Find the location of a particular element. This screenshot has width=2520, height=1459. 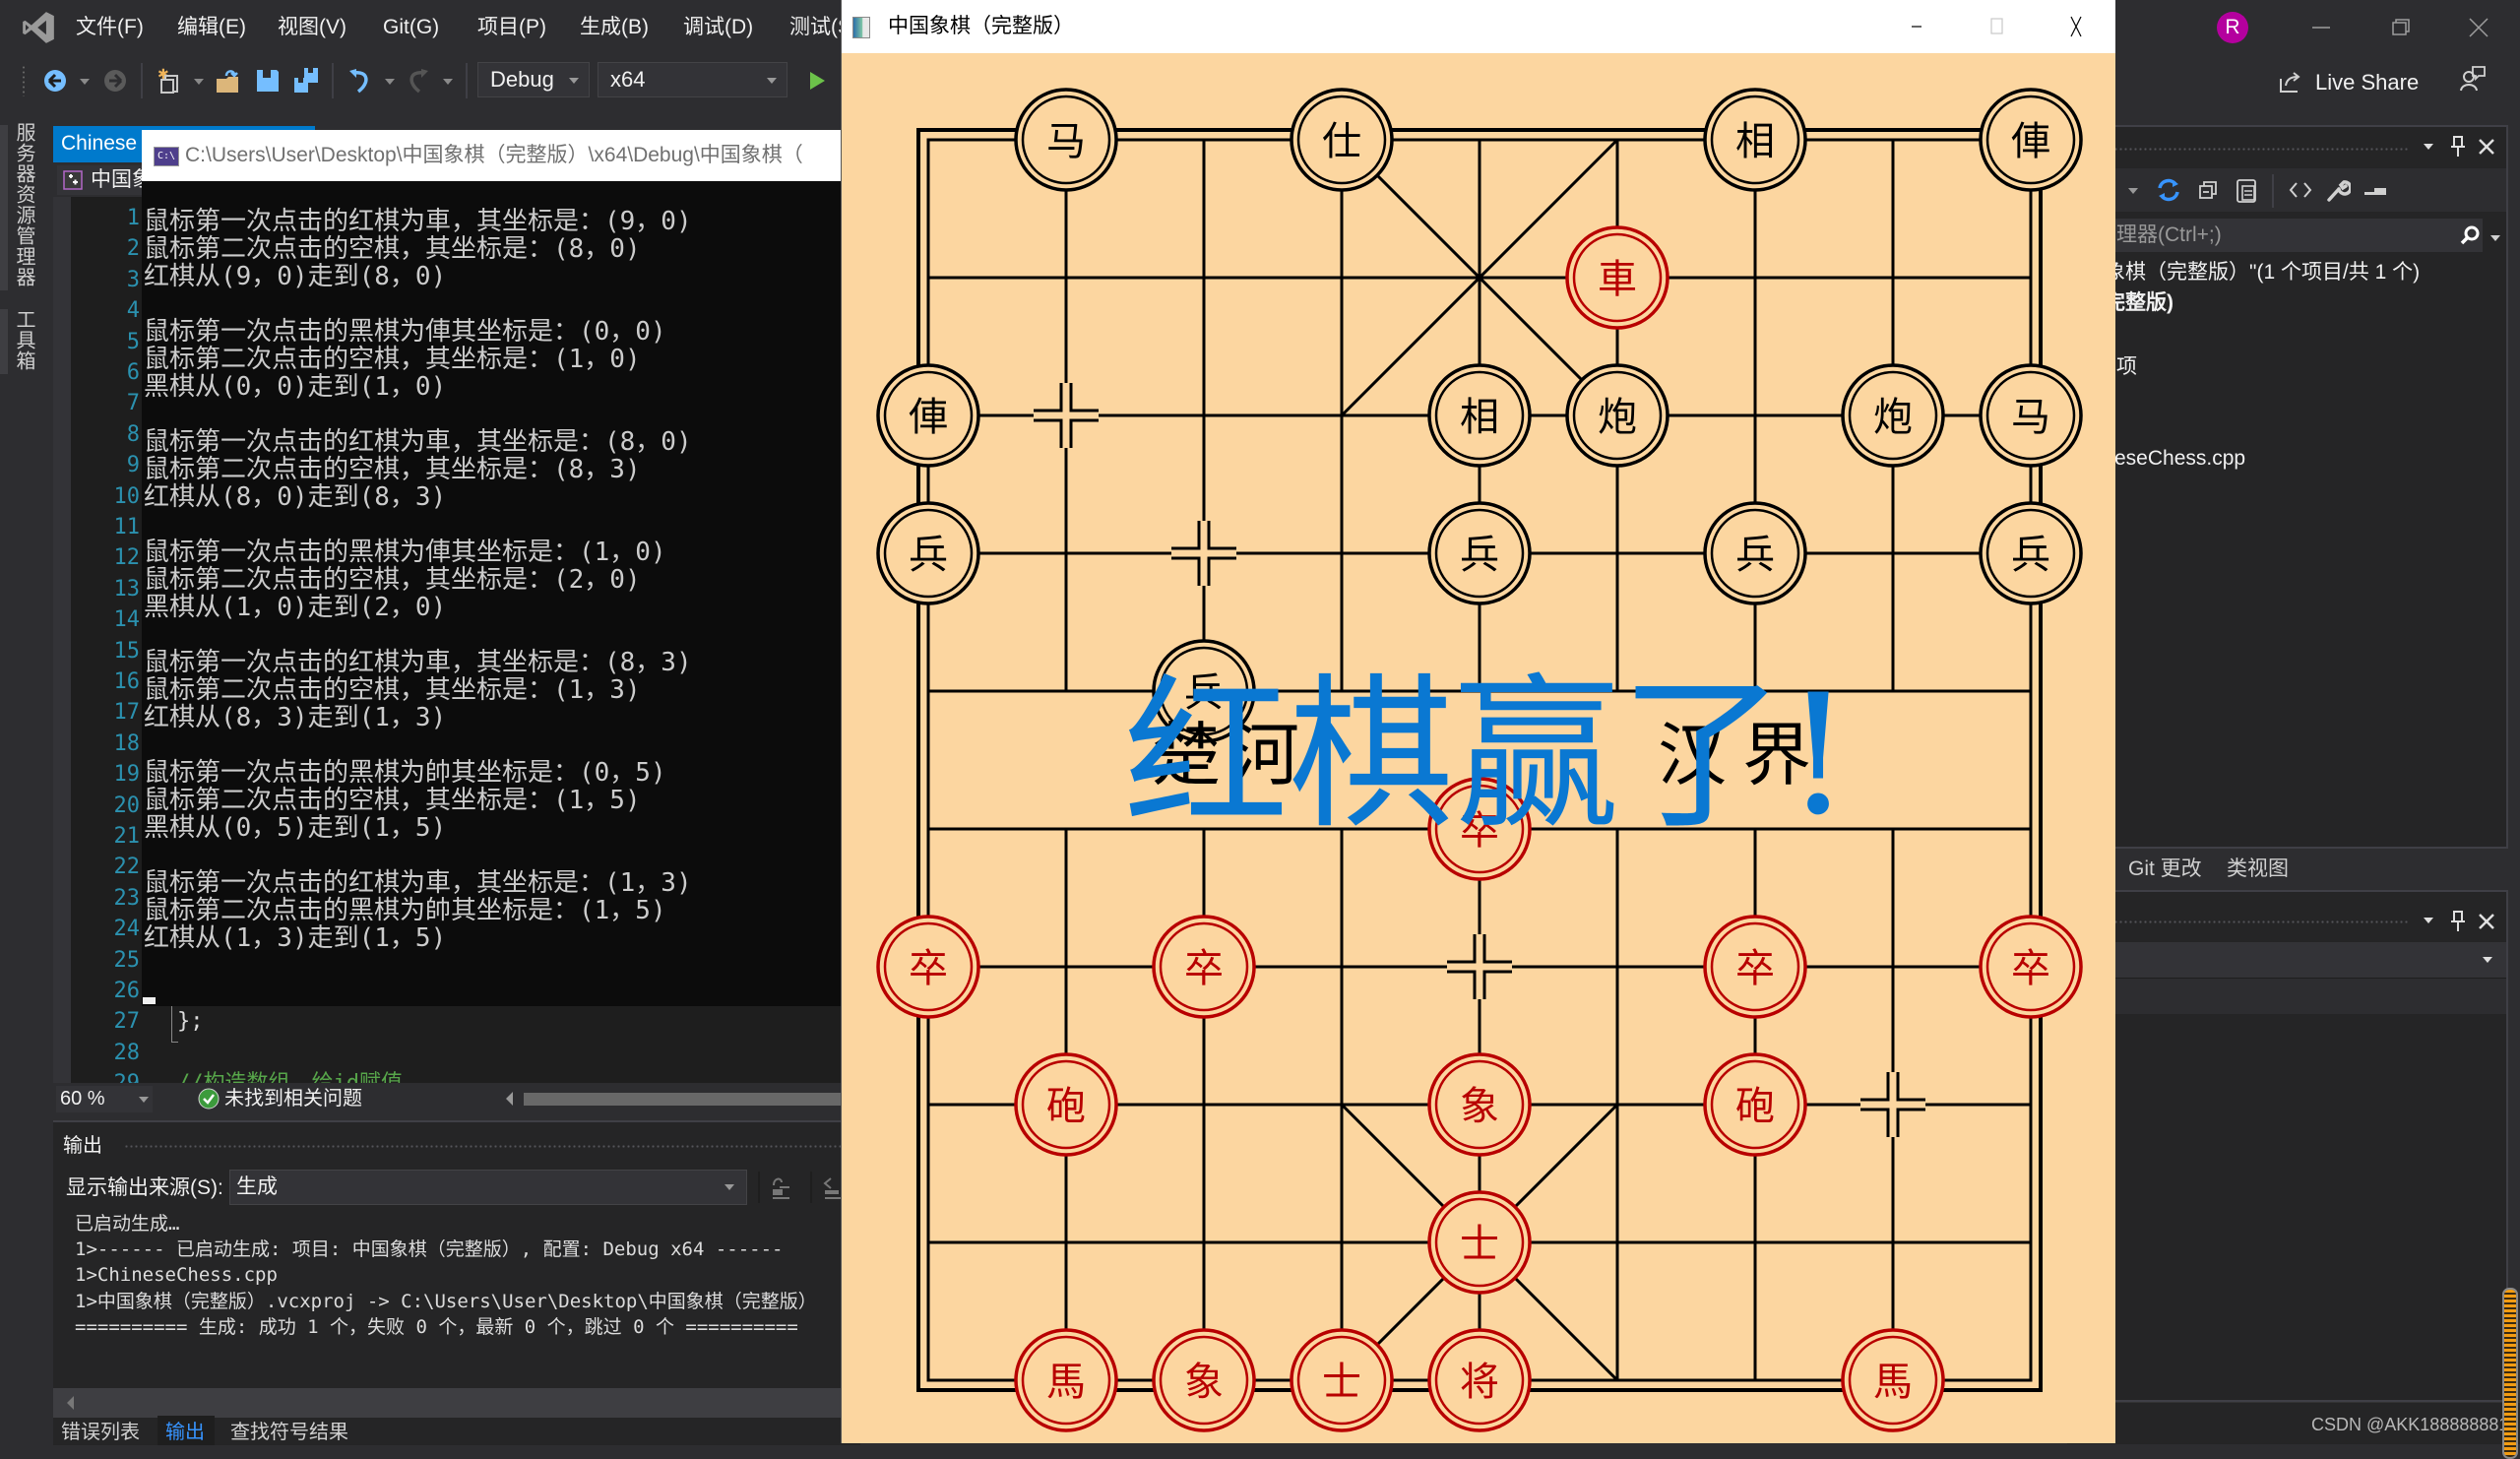

menu-git: Git(G) is located at coordinates (411, 27).